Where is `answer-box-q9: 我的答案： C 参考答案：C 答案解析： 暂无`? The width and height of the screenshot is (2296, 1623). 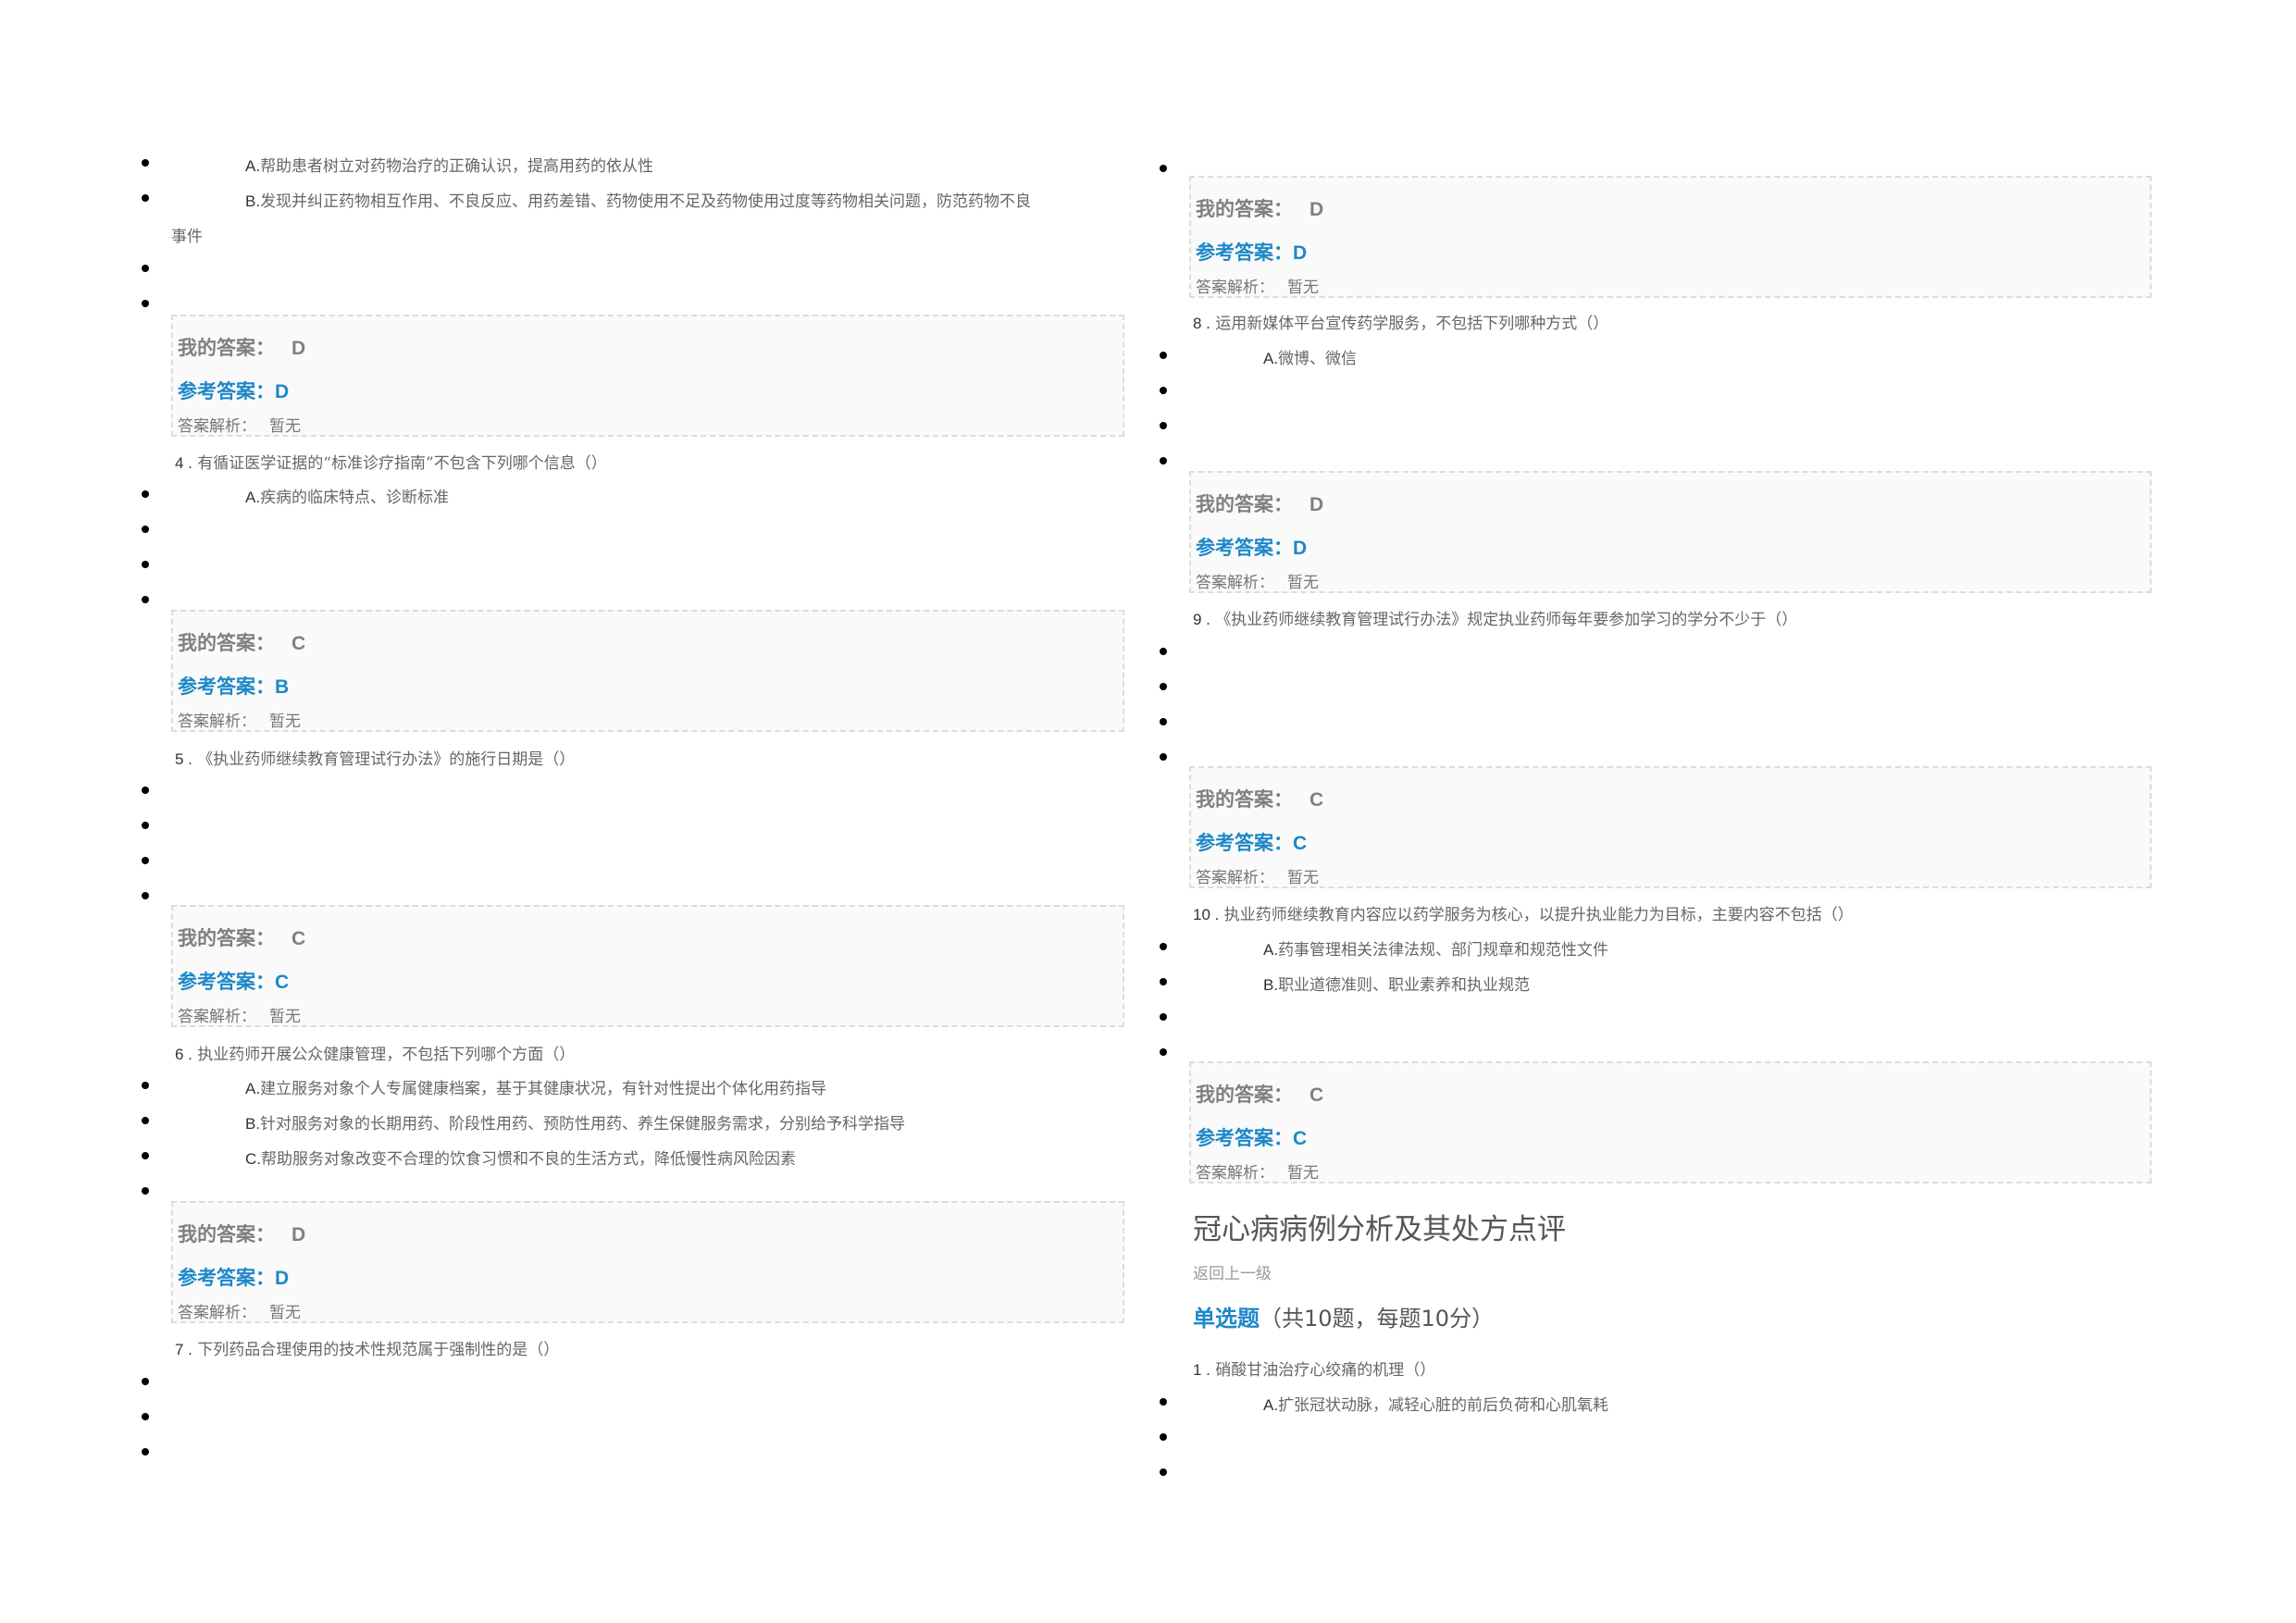 answer-box-q9: 我的答案： C 参考答案：C 答案解析： 暂无 is located at coordinates (1671, 827).